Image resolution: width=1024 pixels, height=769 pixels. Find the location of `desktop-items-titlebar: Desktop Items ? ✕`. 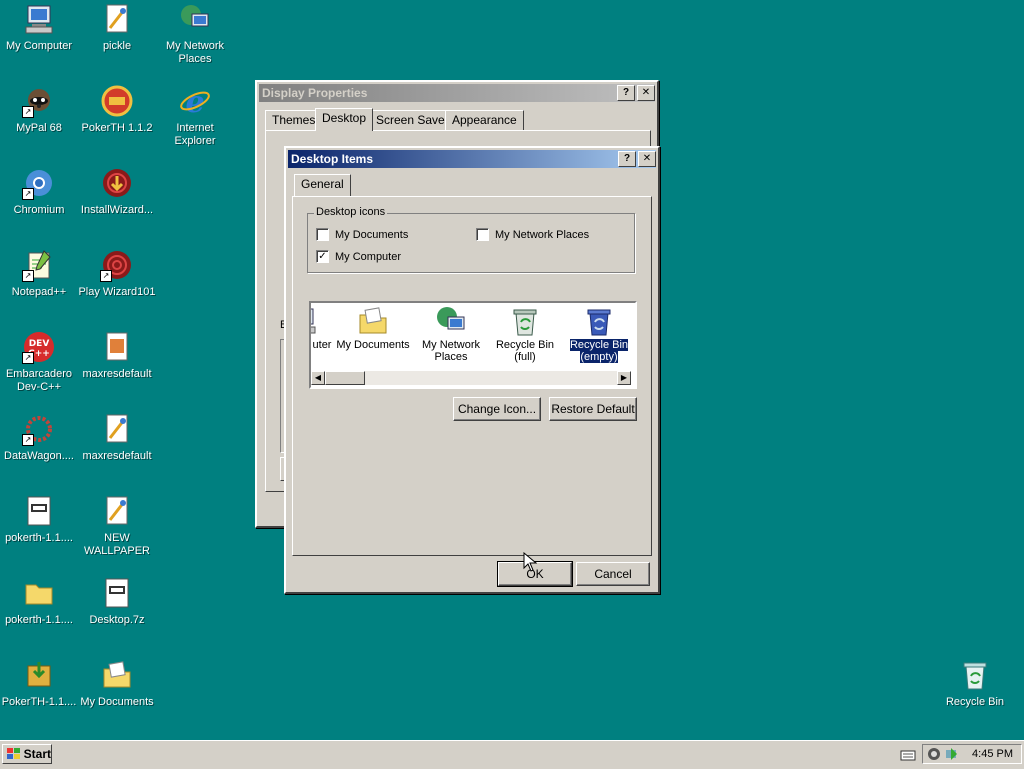

desktop-items-titlebar: Desktop Items ? ✕ is located at coordinates (472, 159).